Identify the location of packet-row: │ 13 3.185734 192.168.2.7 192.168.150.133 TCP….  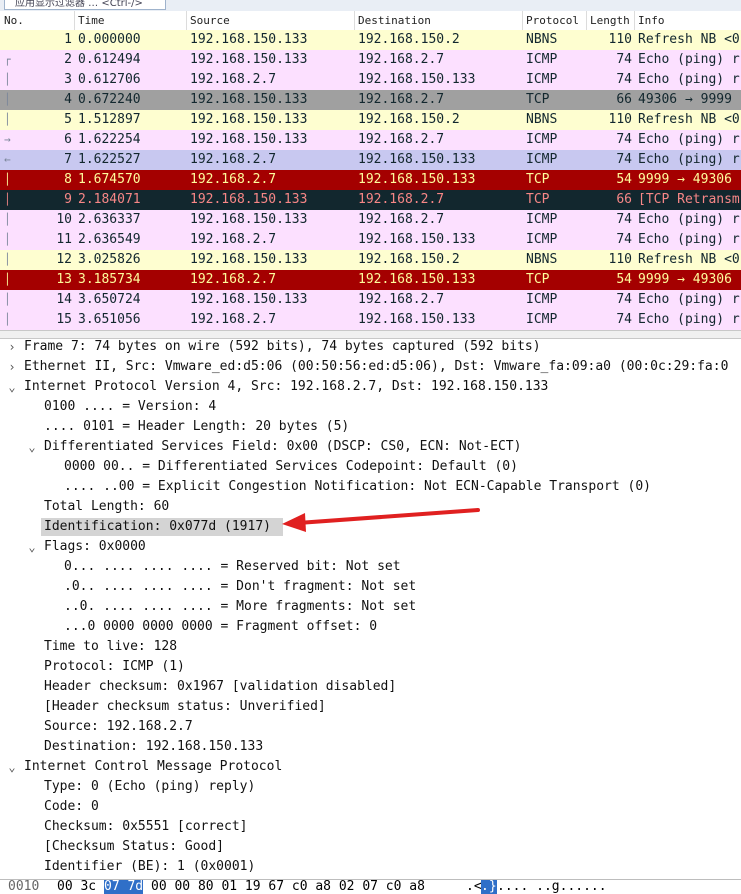
(370, 280).